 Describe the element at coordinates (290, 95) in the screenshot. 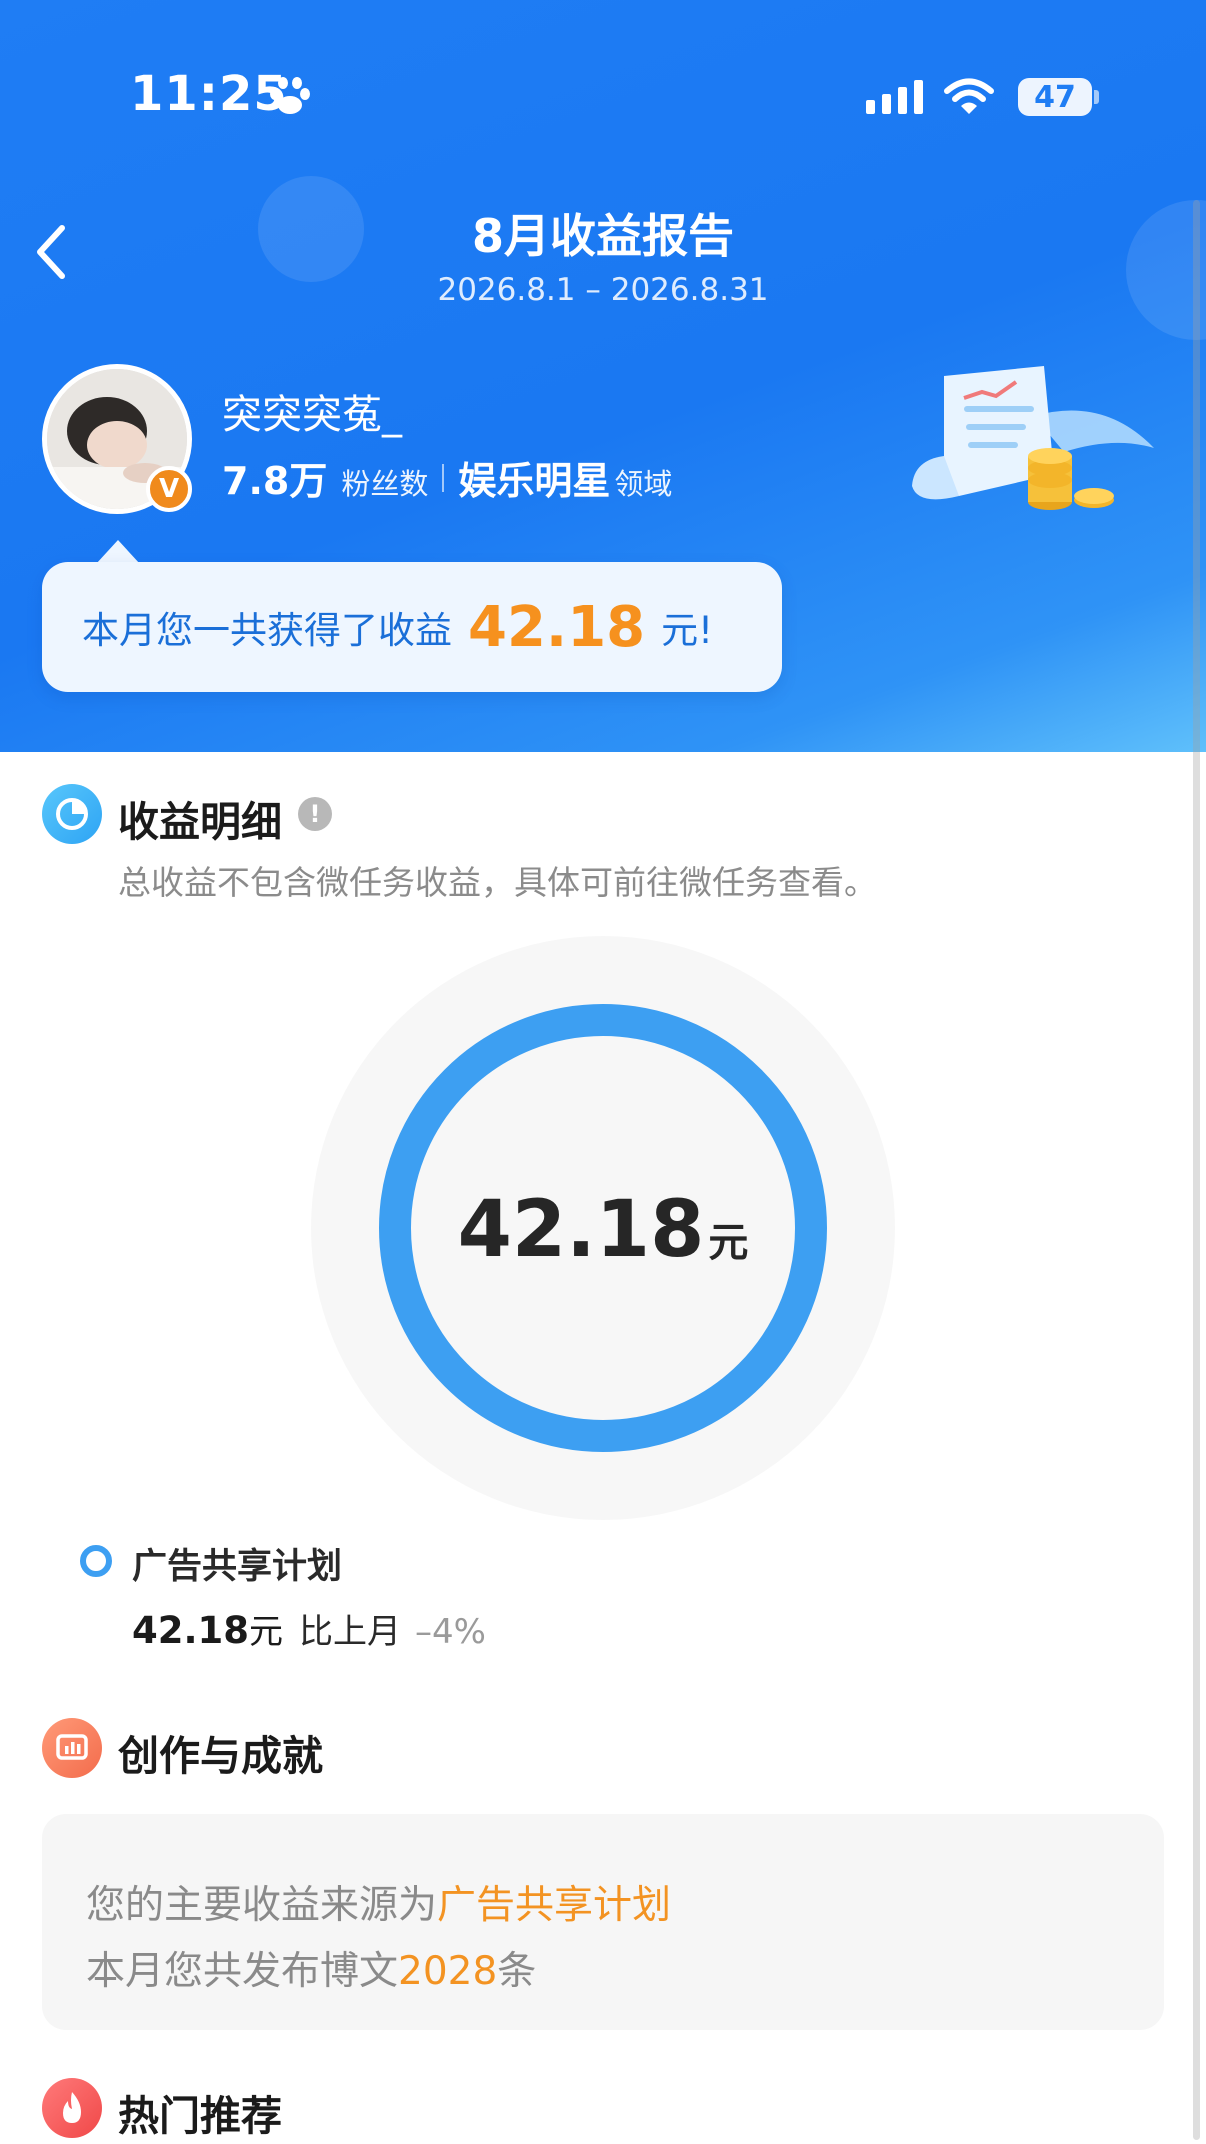

I see `paw-icon` at that location.